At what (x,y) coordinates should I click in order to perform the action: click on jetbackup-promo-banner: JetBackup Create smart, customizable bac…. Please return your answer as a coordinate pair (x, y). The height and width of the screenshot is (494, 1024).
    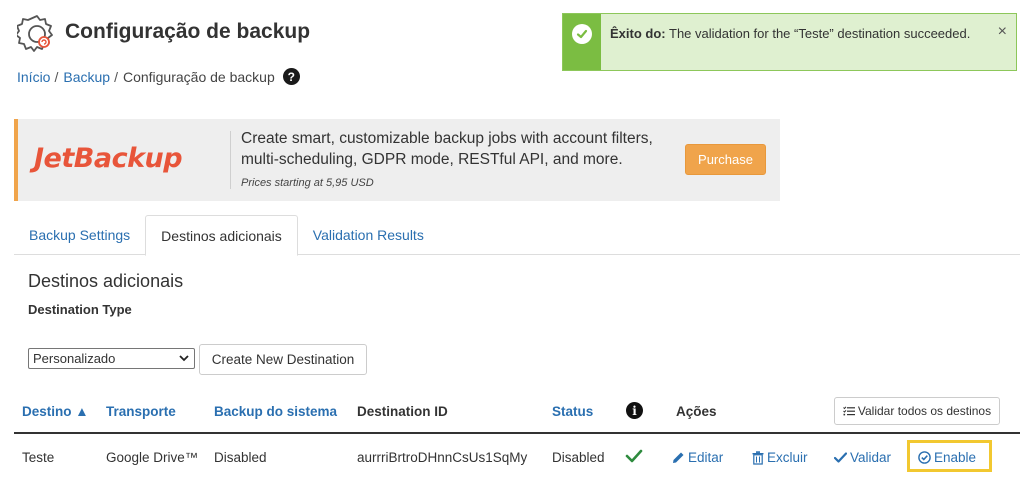
    Looking at the image, I should click on (397, 160).